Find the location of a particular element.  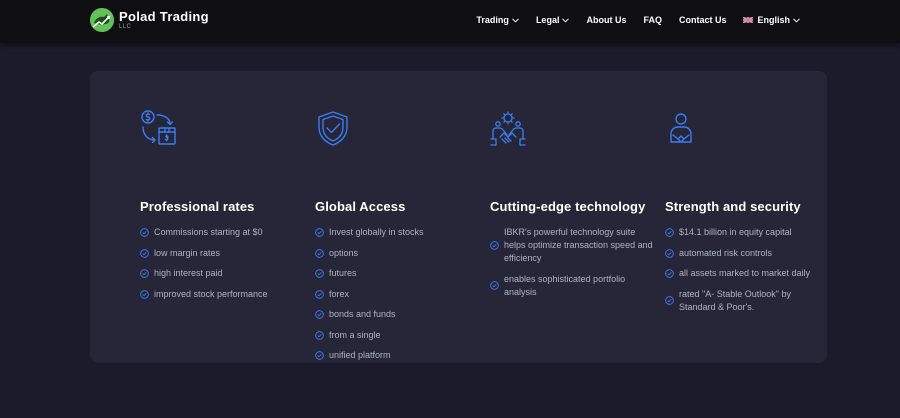

nav-trading-label: Trading is located at coordinates (492, 20).